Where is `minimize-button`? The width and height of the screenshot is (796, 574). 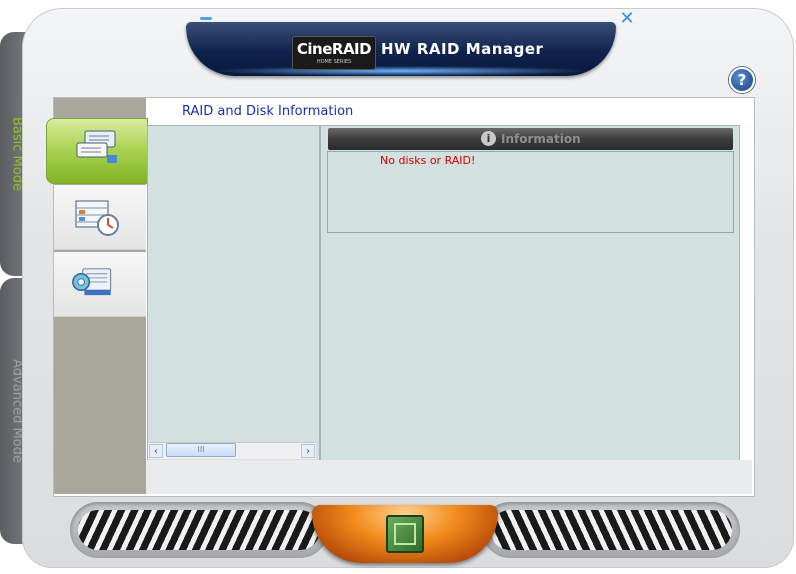
minimize-button is located at coordinates (206, 17).